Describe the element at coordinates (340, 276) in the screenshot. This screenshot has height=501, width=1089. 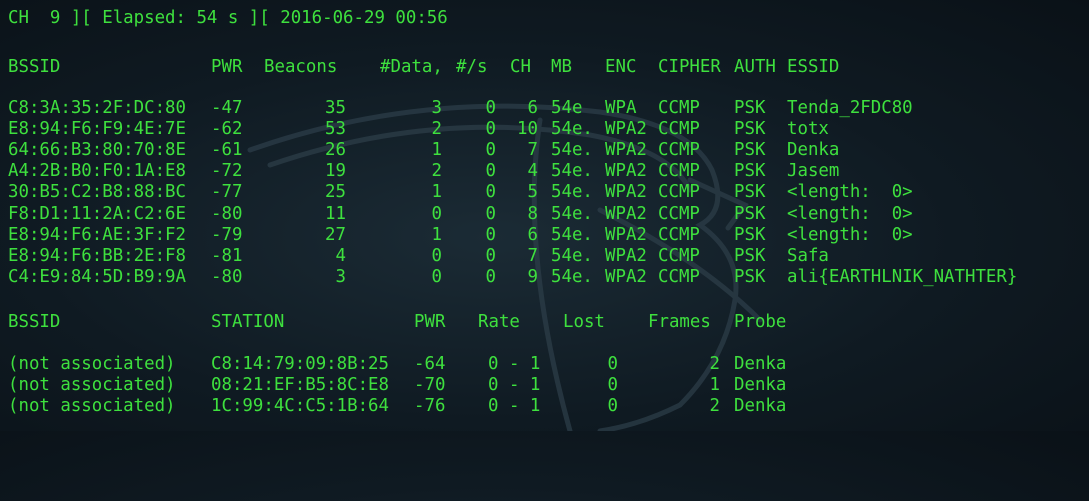
I see `cell-beacons: 3` at that location.